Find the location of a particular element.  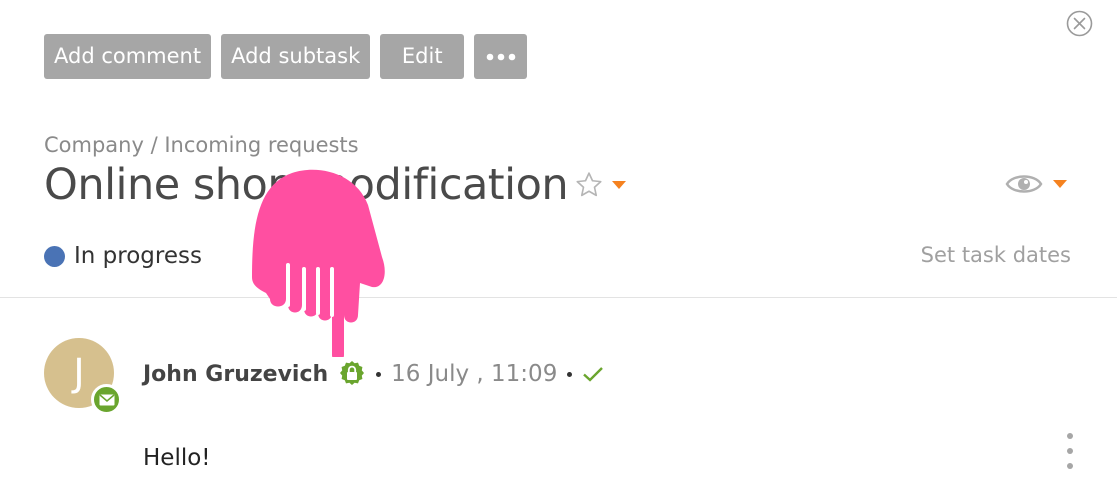

envelope-icon is located at coordinates (106, 399).